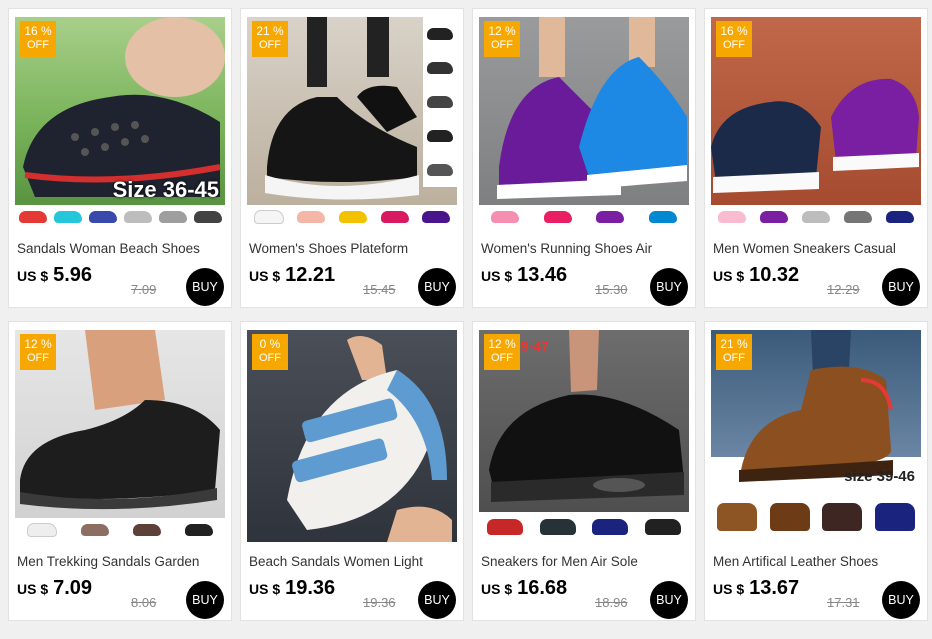 The image size is (932, 639). I want to click on product-image: 16 % OFF Size 36-45, so click(120, 123).